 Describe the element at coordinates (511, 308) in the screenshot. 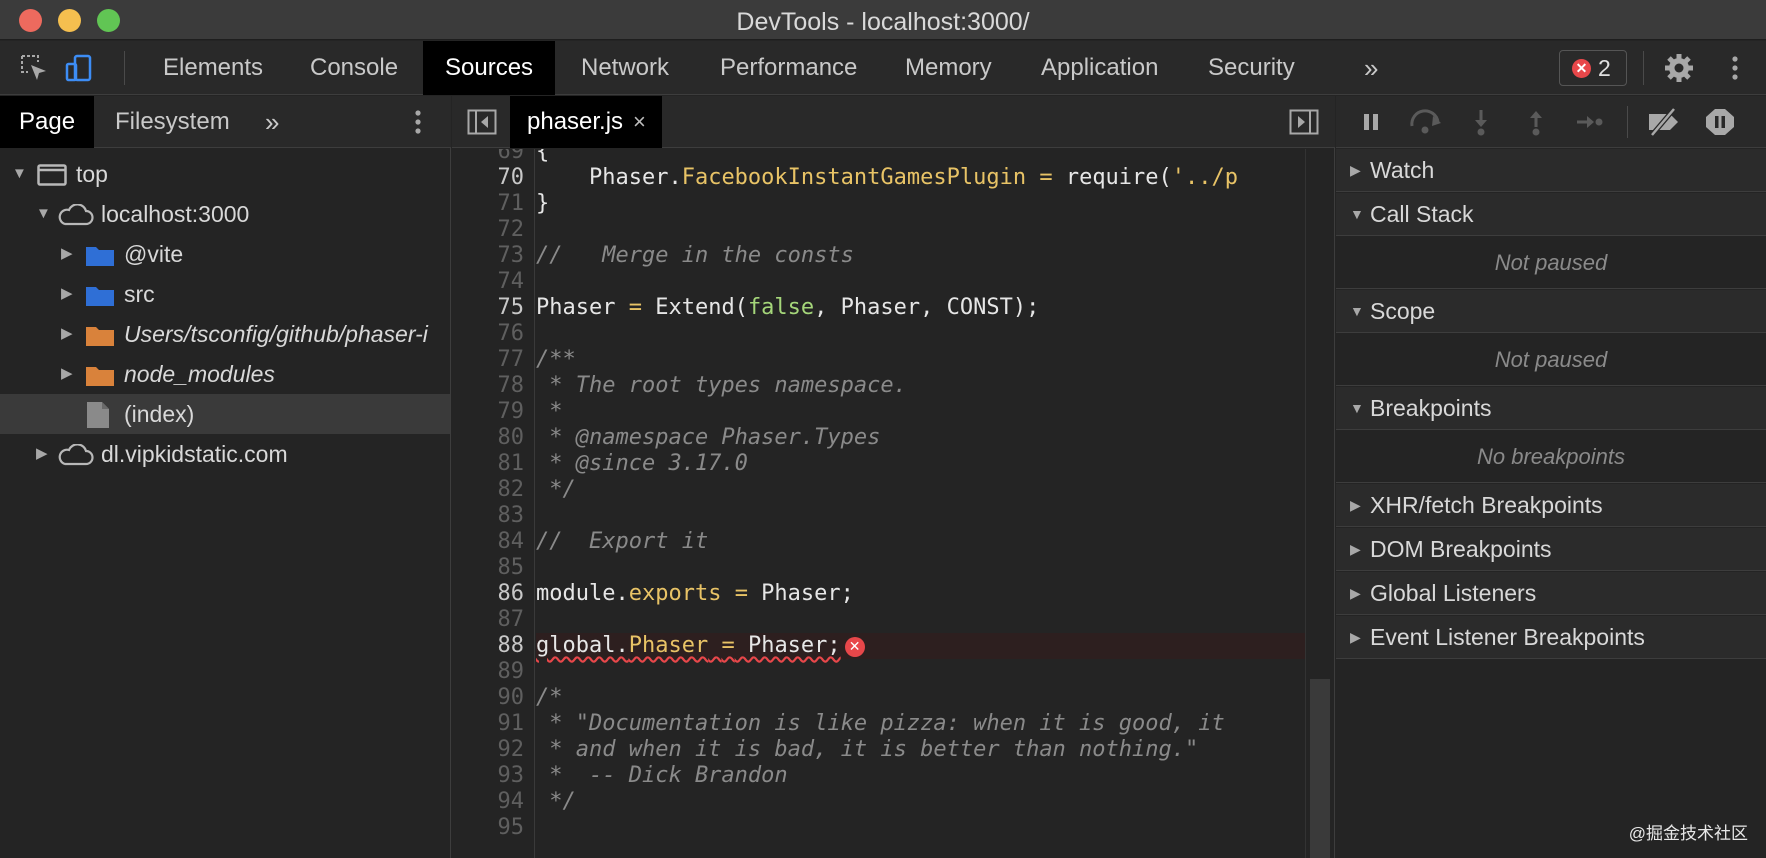

I see `line-number: 75` at that location.